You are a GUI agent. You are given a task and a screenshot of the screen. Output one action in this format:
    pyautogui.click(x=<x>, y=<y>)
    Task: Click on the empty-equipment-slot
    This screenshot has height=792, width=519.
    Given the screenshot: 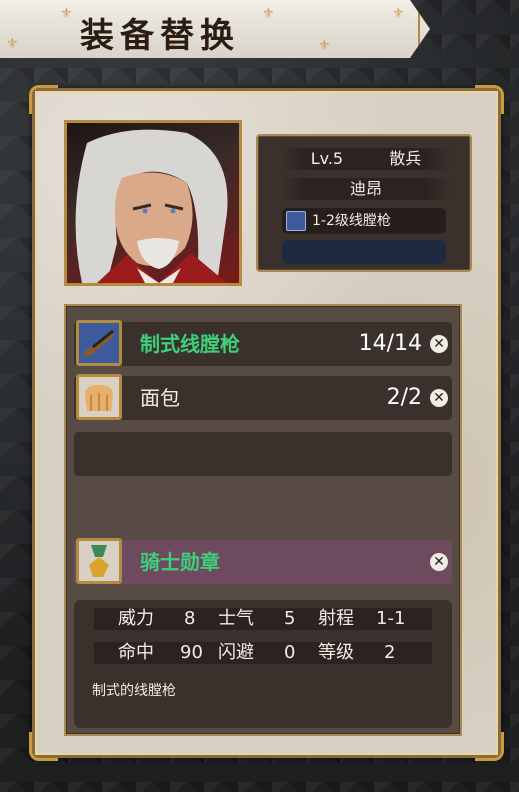 What is the action you would take?
    pyautogui.click(x=263, y=454)
    